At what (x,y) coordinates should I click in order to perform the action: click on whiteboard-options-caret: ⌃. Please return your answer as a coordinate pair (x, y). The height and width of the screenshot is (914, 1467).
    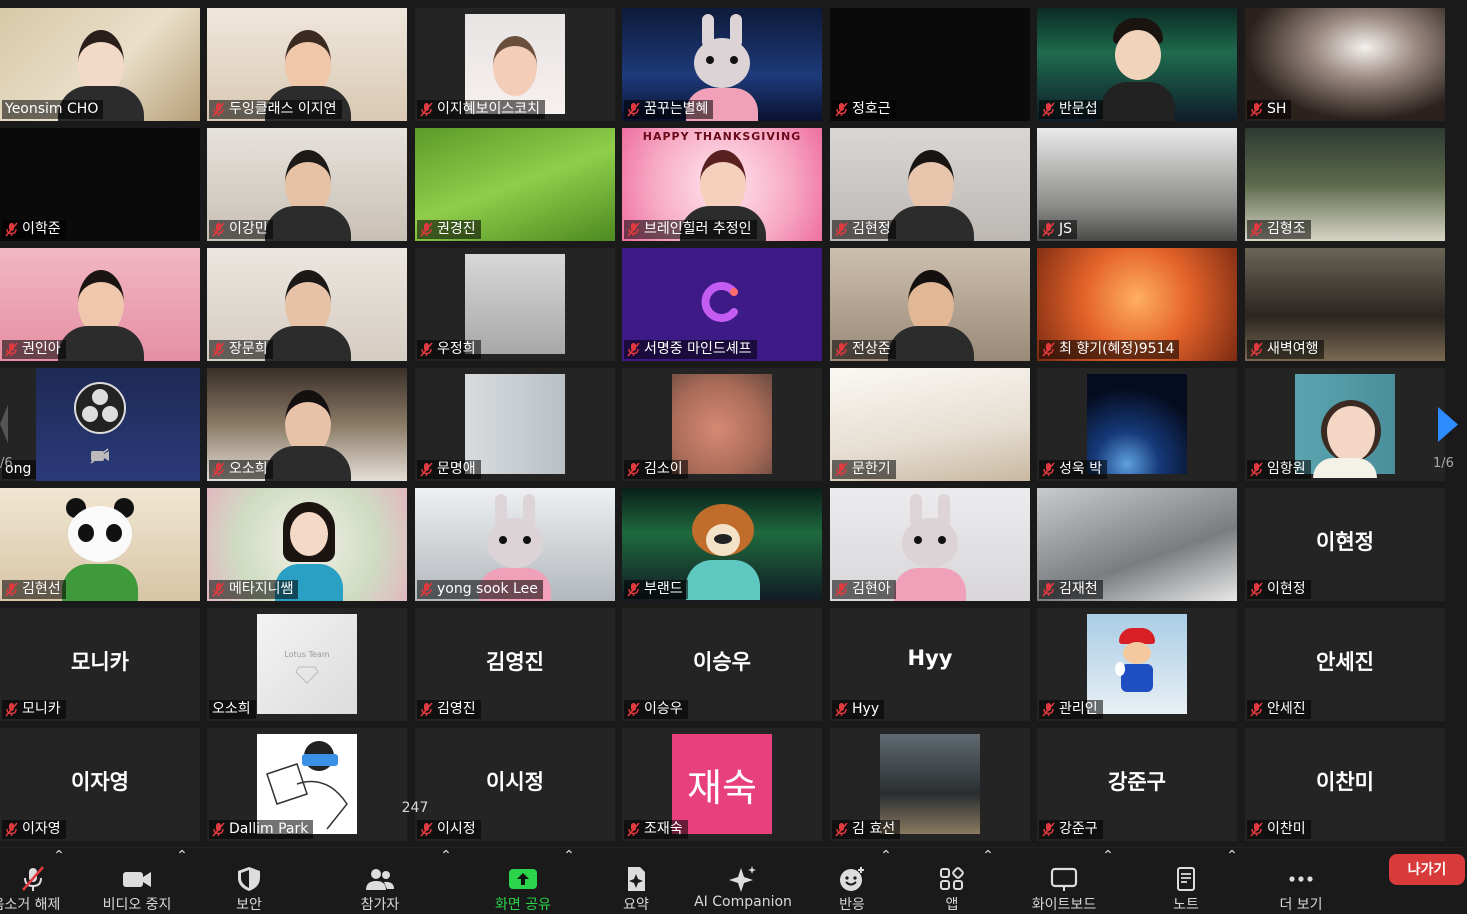
    Looking at the image, I should click on (1108, 881).